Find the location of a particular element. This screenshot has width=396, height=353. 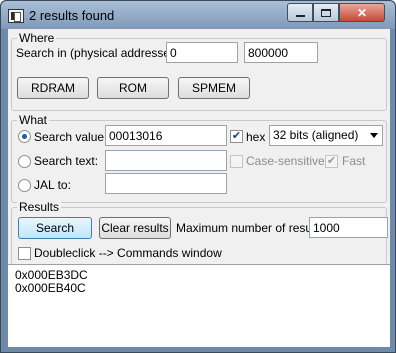

minimize-button is located at coordinates (300, 12).